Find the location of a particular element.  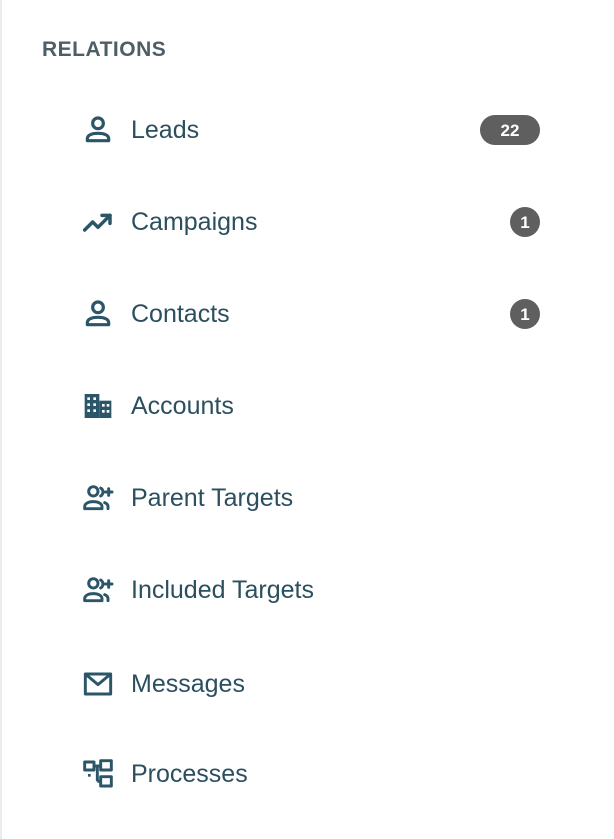

nav-item-label: Included Targets is located at coordinates (222, 589).